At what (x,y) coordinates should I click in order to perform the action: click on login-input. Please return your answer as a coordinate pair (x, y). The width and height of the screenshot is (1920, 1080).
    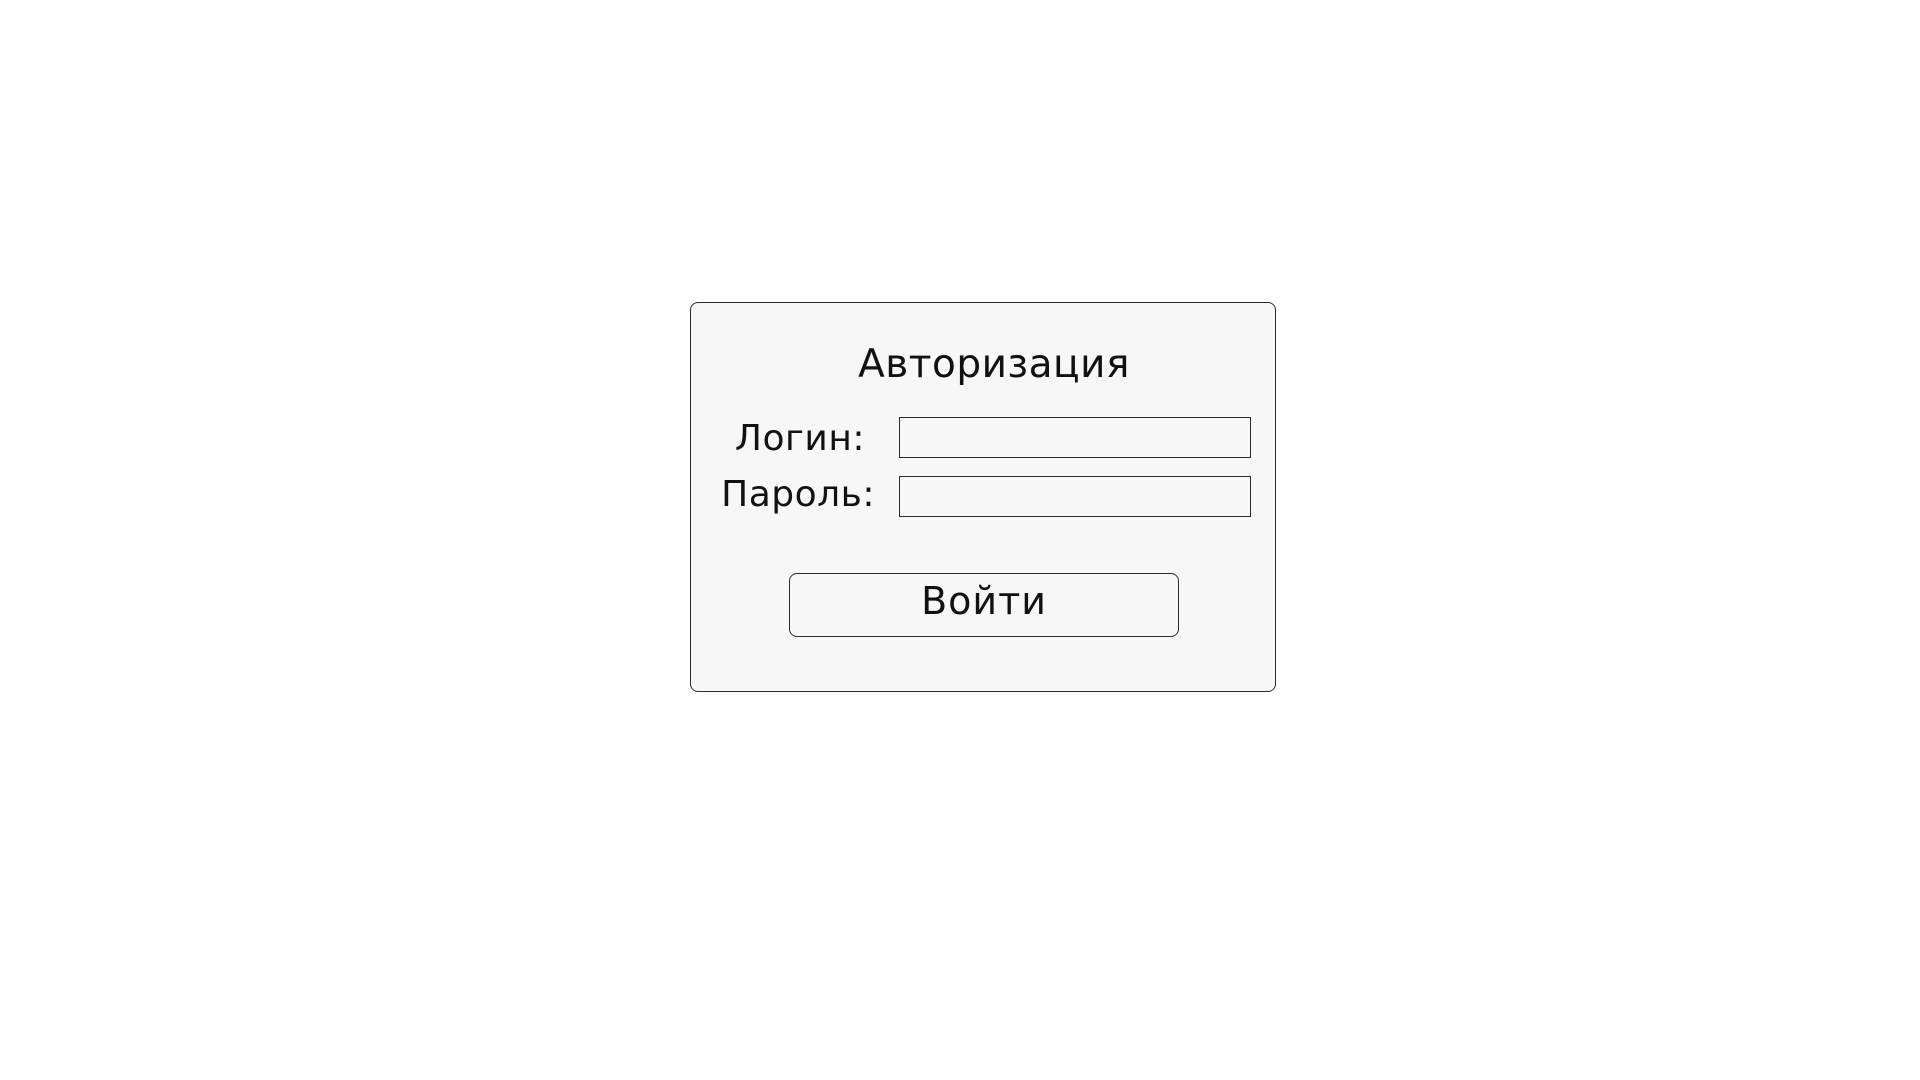
    Looking at the image, I should click on (1075, 437).